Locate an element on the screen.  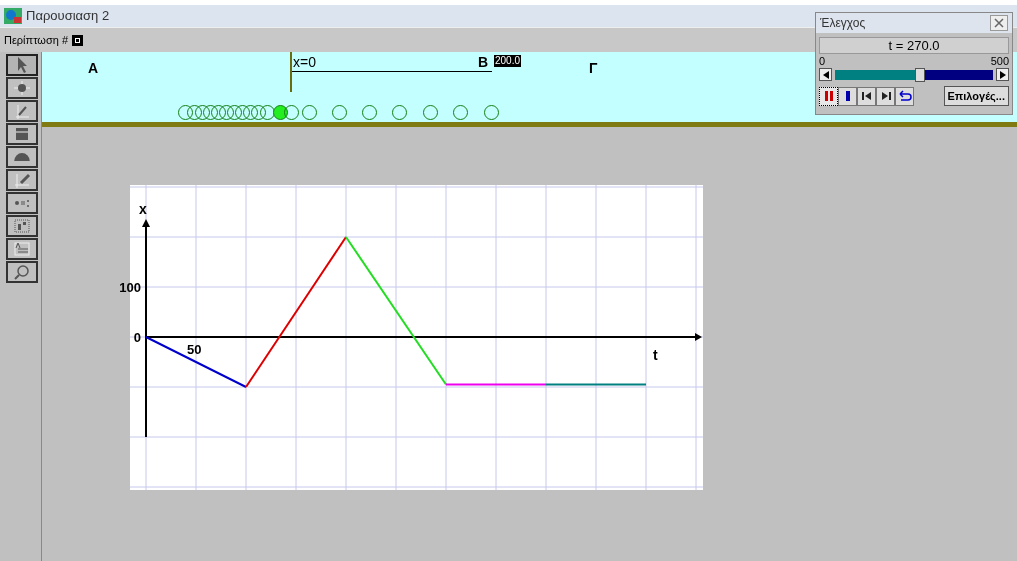
panel-title: Έλεγχος is located at coordinates (843, 23).